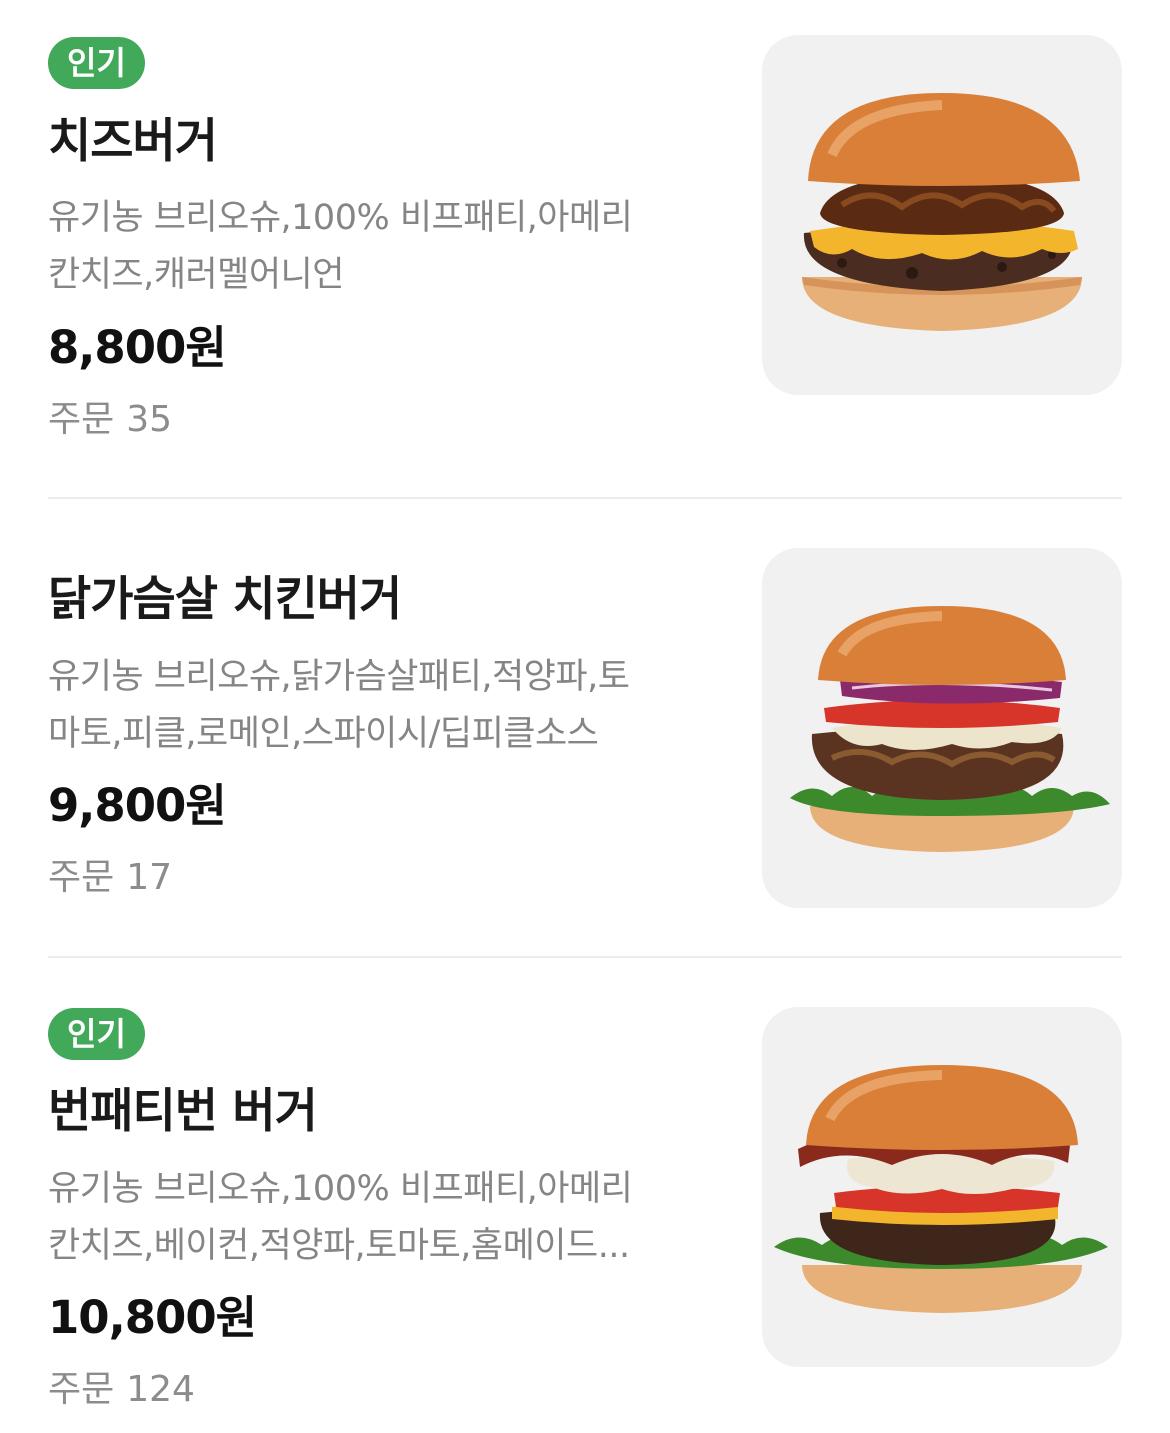 The width and height of the screenshot is (1170, 1433). What do you see at coordinates (149, 877) in the screenshot?
I see `order-count-value: 17` at bounding box center [149, 877].